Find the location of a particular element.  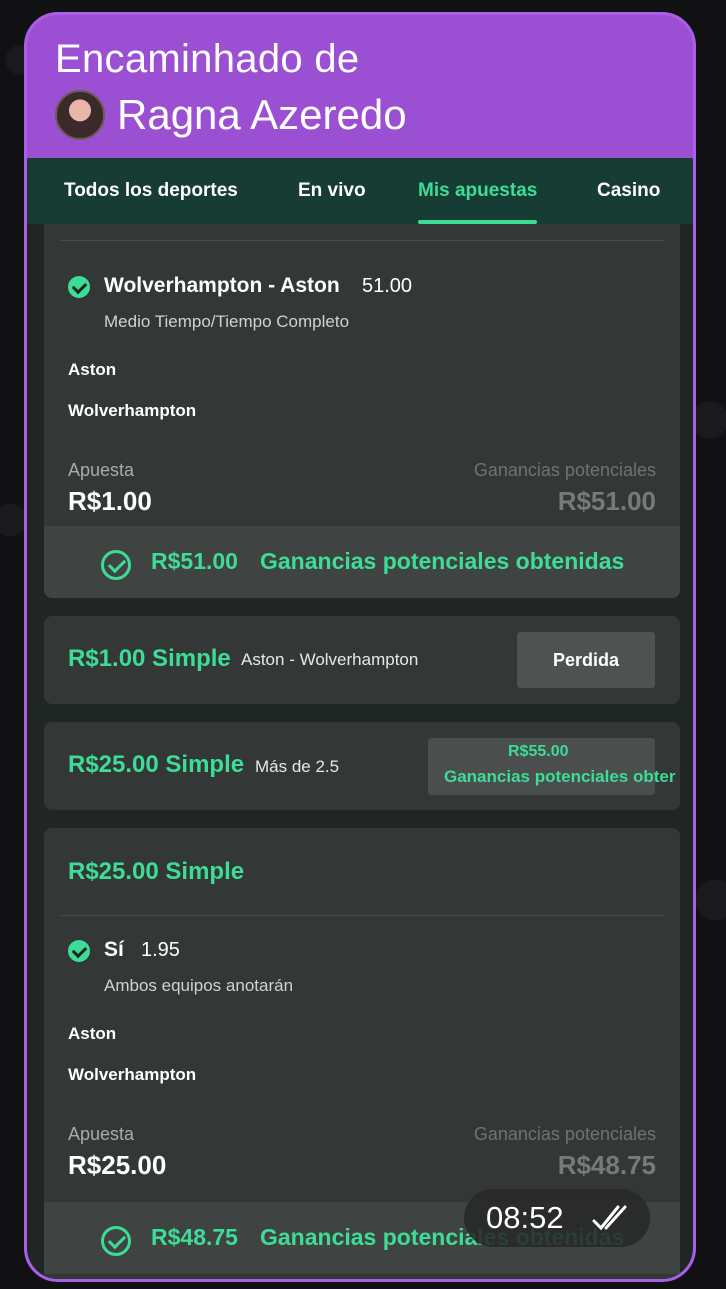

tab-mis-apuestas: Mis apuestas is located at coordinates (478, 191).